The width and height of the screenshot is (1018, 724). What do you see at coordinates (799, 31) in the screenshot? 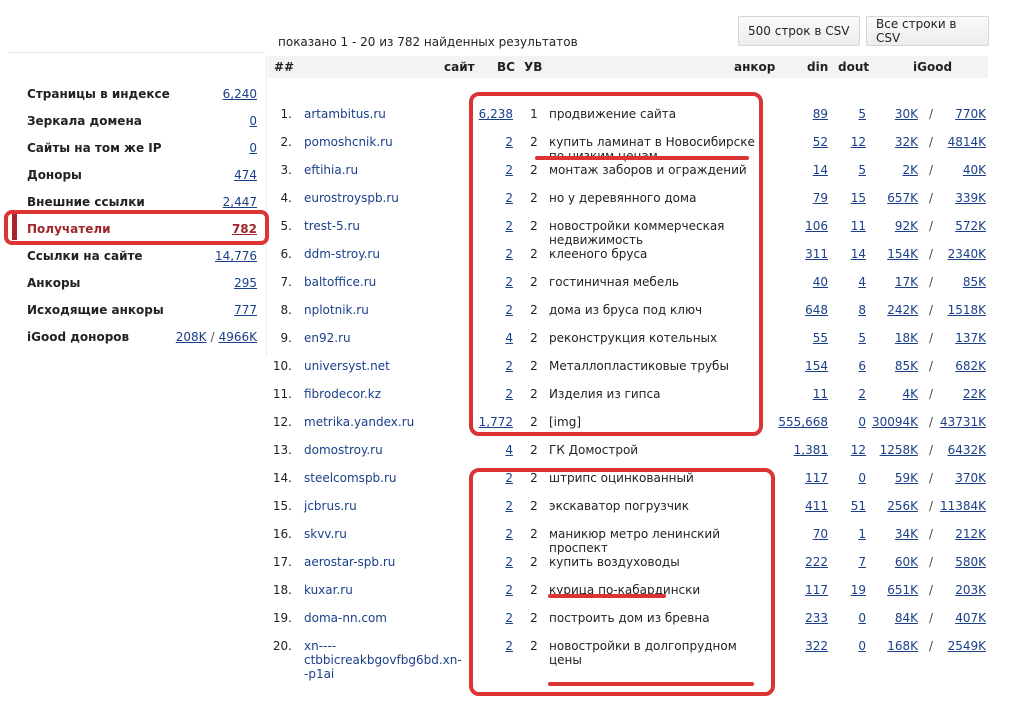
I see `export-500-csv-button: 500 строк в CSV` at bounding box center [799, 31].